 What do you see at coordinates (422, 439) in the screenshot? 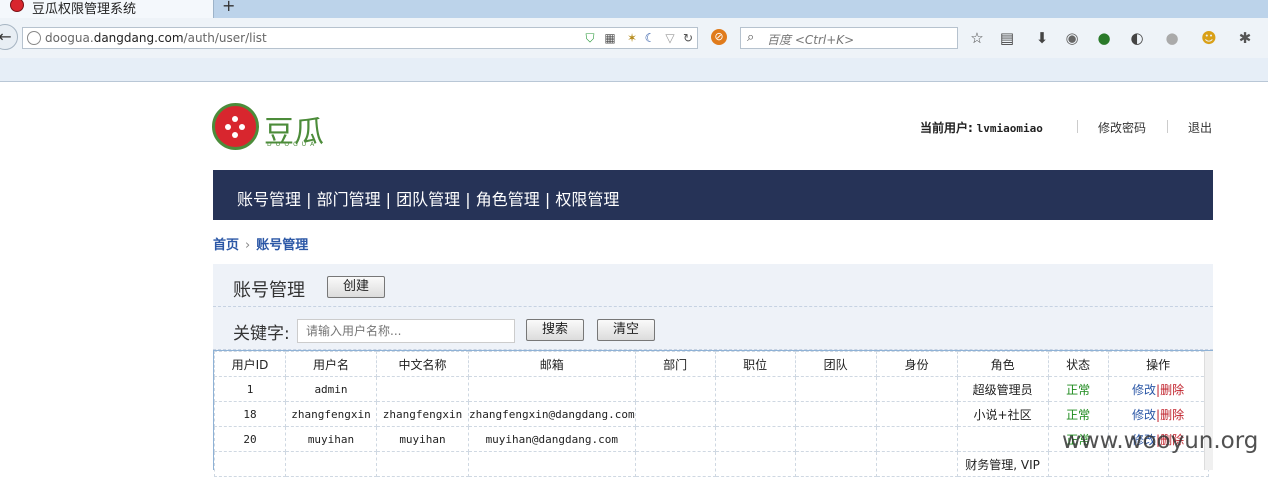
I see `cell-cn-name: muyihan` at bounding box center [422, 439].